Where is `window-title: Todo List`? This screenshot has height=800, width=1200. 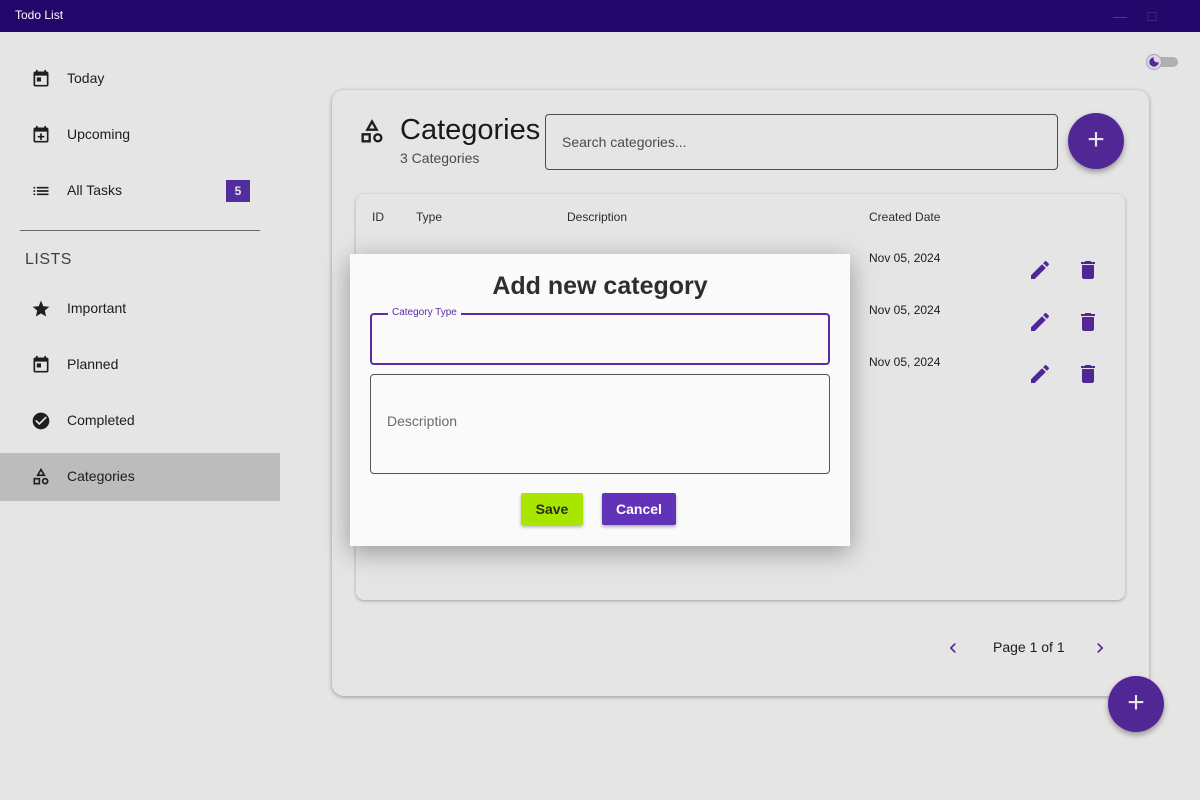 window-title: Todo List is located at coordinates (39, 15).